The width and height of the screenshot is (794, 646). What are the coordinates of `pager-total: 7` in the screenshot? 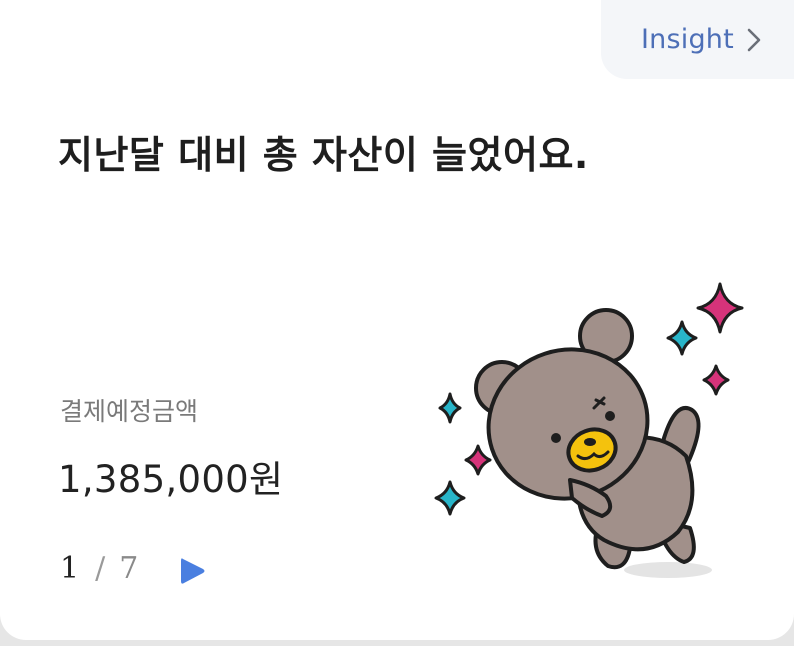 It's located at (129, 568).